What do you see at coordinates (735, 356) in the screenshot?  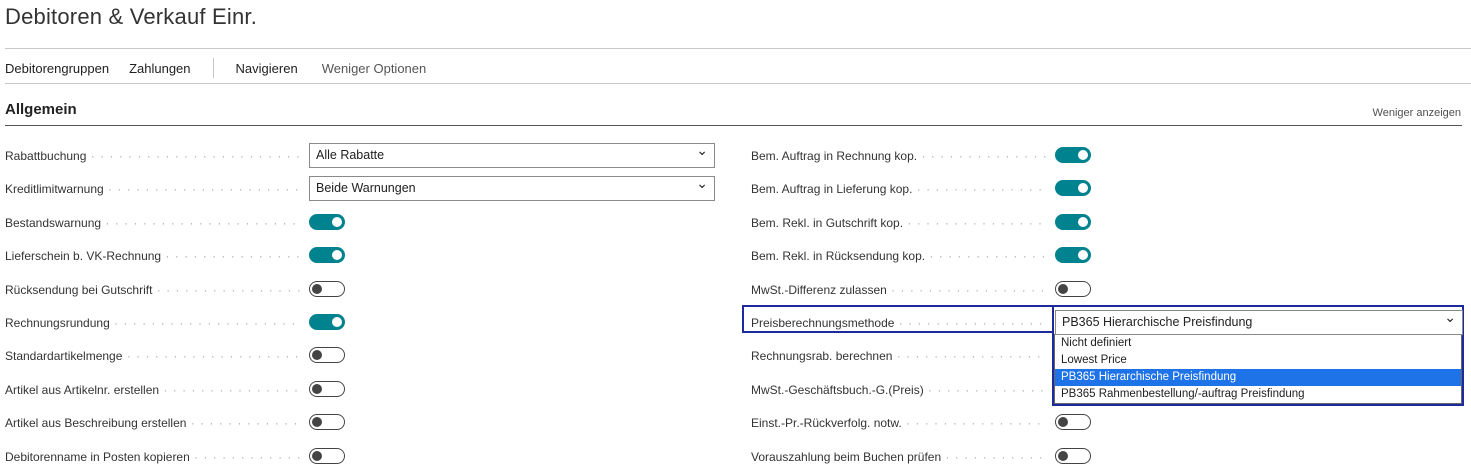 I see `field-rechnungsrab-berechnen: Rechnungsrab. berechnen` at bounding box center [735, 356].